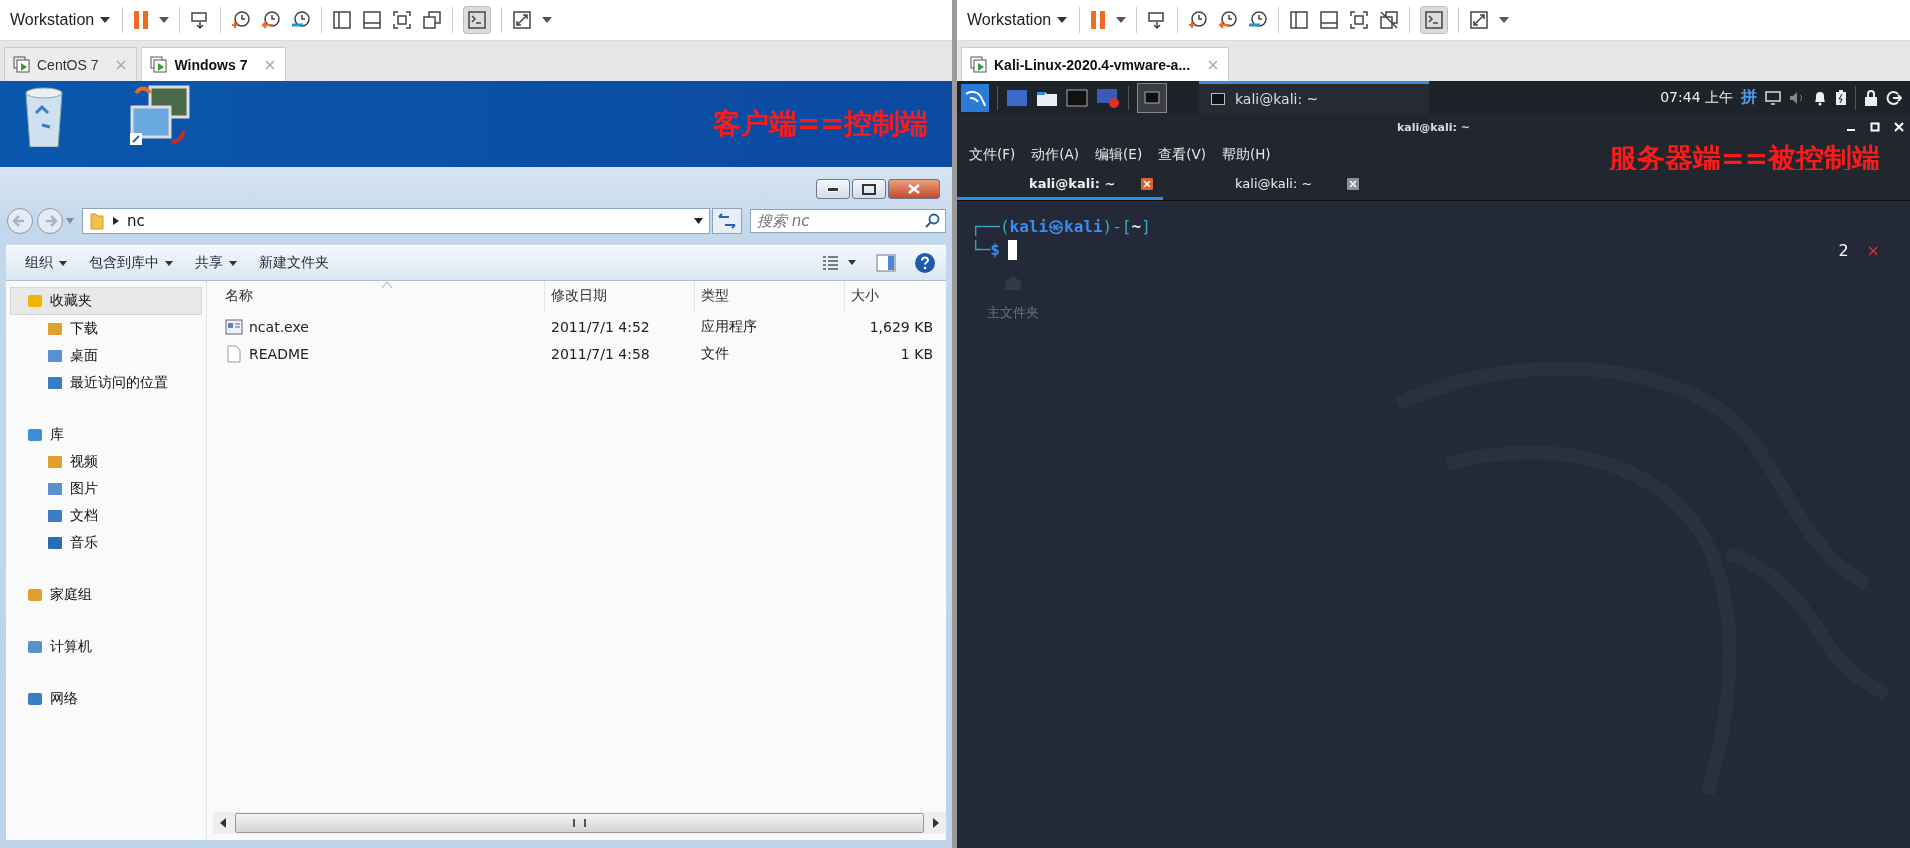 The image size is (1910, 848). I want to click on search-field: 搜索 nc, so click(848, 221).